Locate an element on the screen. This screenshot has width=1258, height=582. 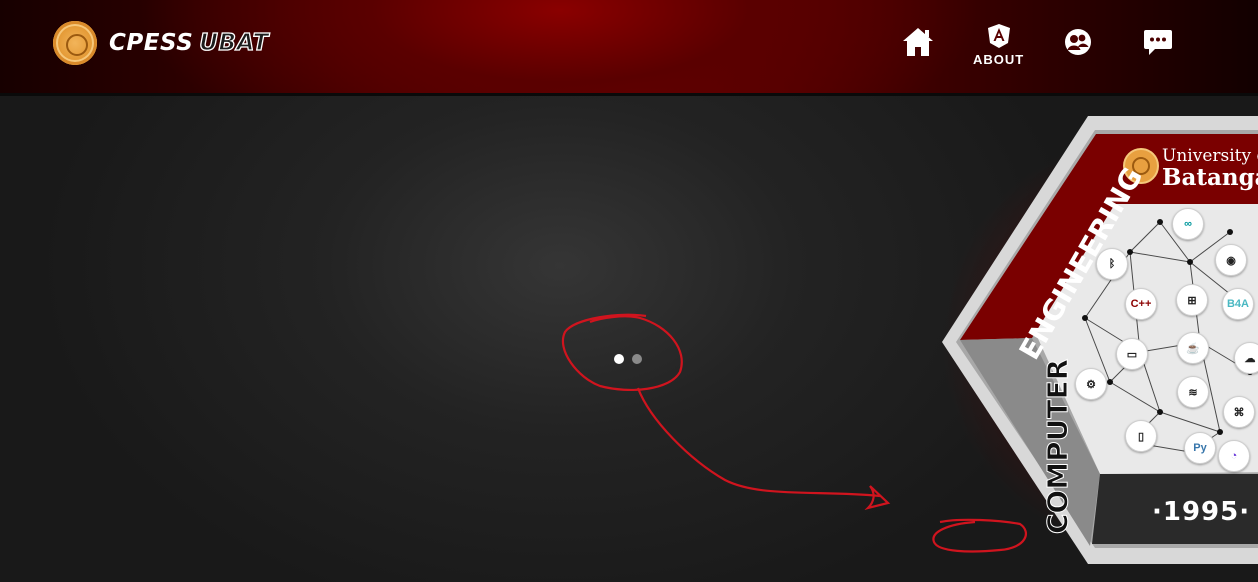
network-icon: ⊞ is located at coordinates (1192, 300).